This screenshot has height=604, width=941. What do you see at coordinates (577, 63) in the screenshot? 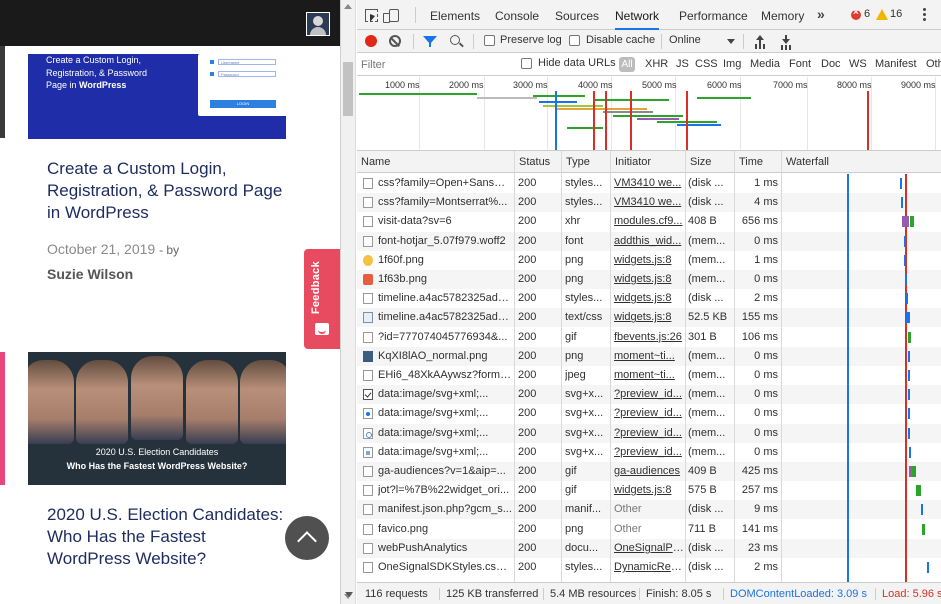
I see `hide-data-urls-label: Hide data URLs` at bounding box center [577, 63].